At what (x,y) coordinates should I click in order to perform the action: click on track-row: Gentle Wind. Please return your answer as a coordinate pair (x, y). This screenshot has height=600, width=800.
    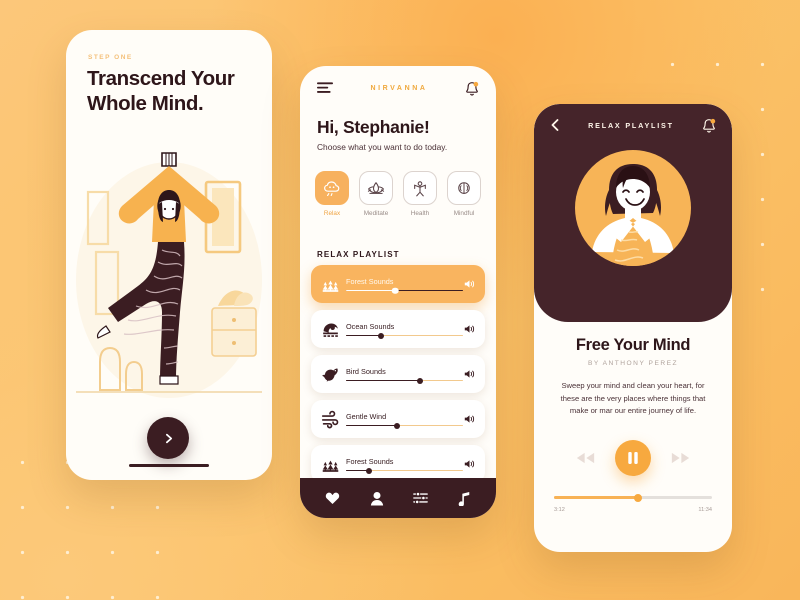
    Looking at the image, I should click on (398, 419).